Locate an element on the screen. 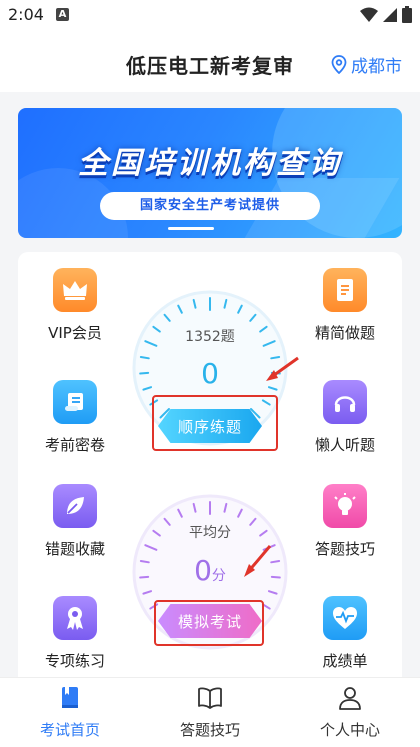 The image size is (420, 747). crown-icon is located at coordinates (75, 290).